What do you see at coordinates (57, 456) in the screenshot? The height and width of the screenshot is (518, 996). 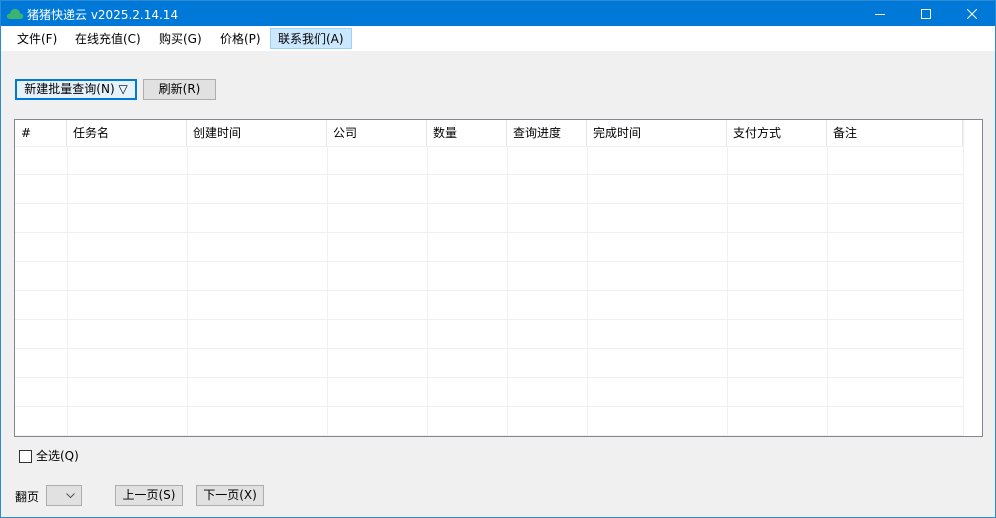 I see `select-all-label: 全选(Q)` at bounding box center [57, 456].